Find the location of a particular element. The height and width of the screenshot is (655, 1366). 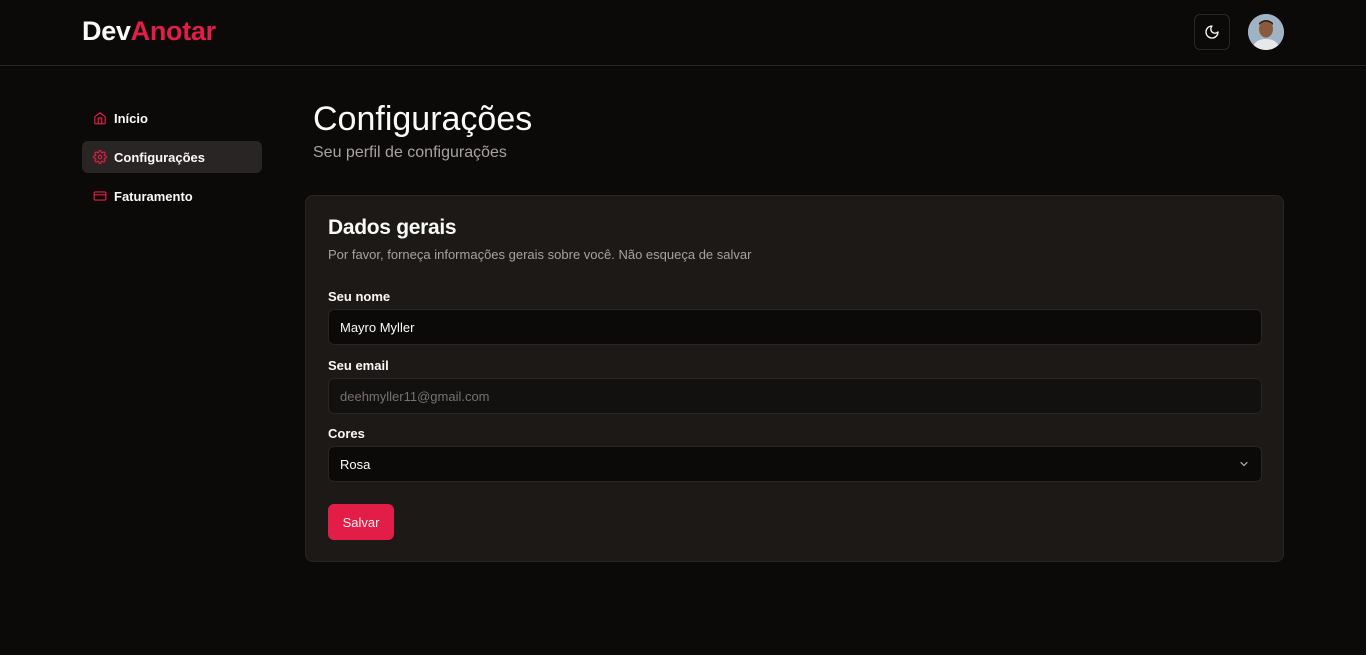

sidebar-item-label: Faturamento is located at coordinates (153, 196).